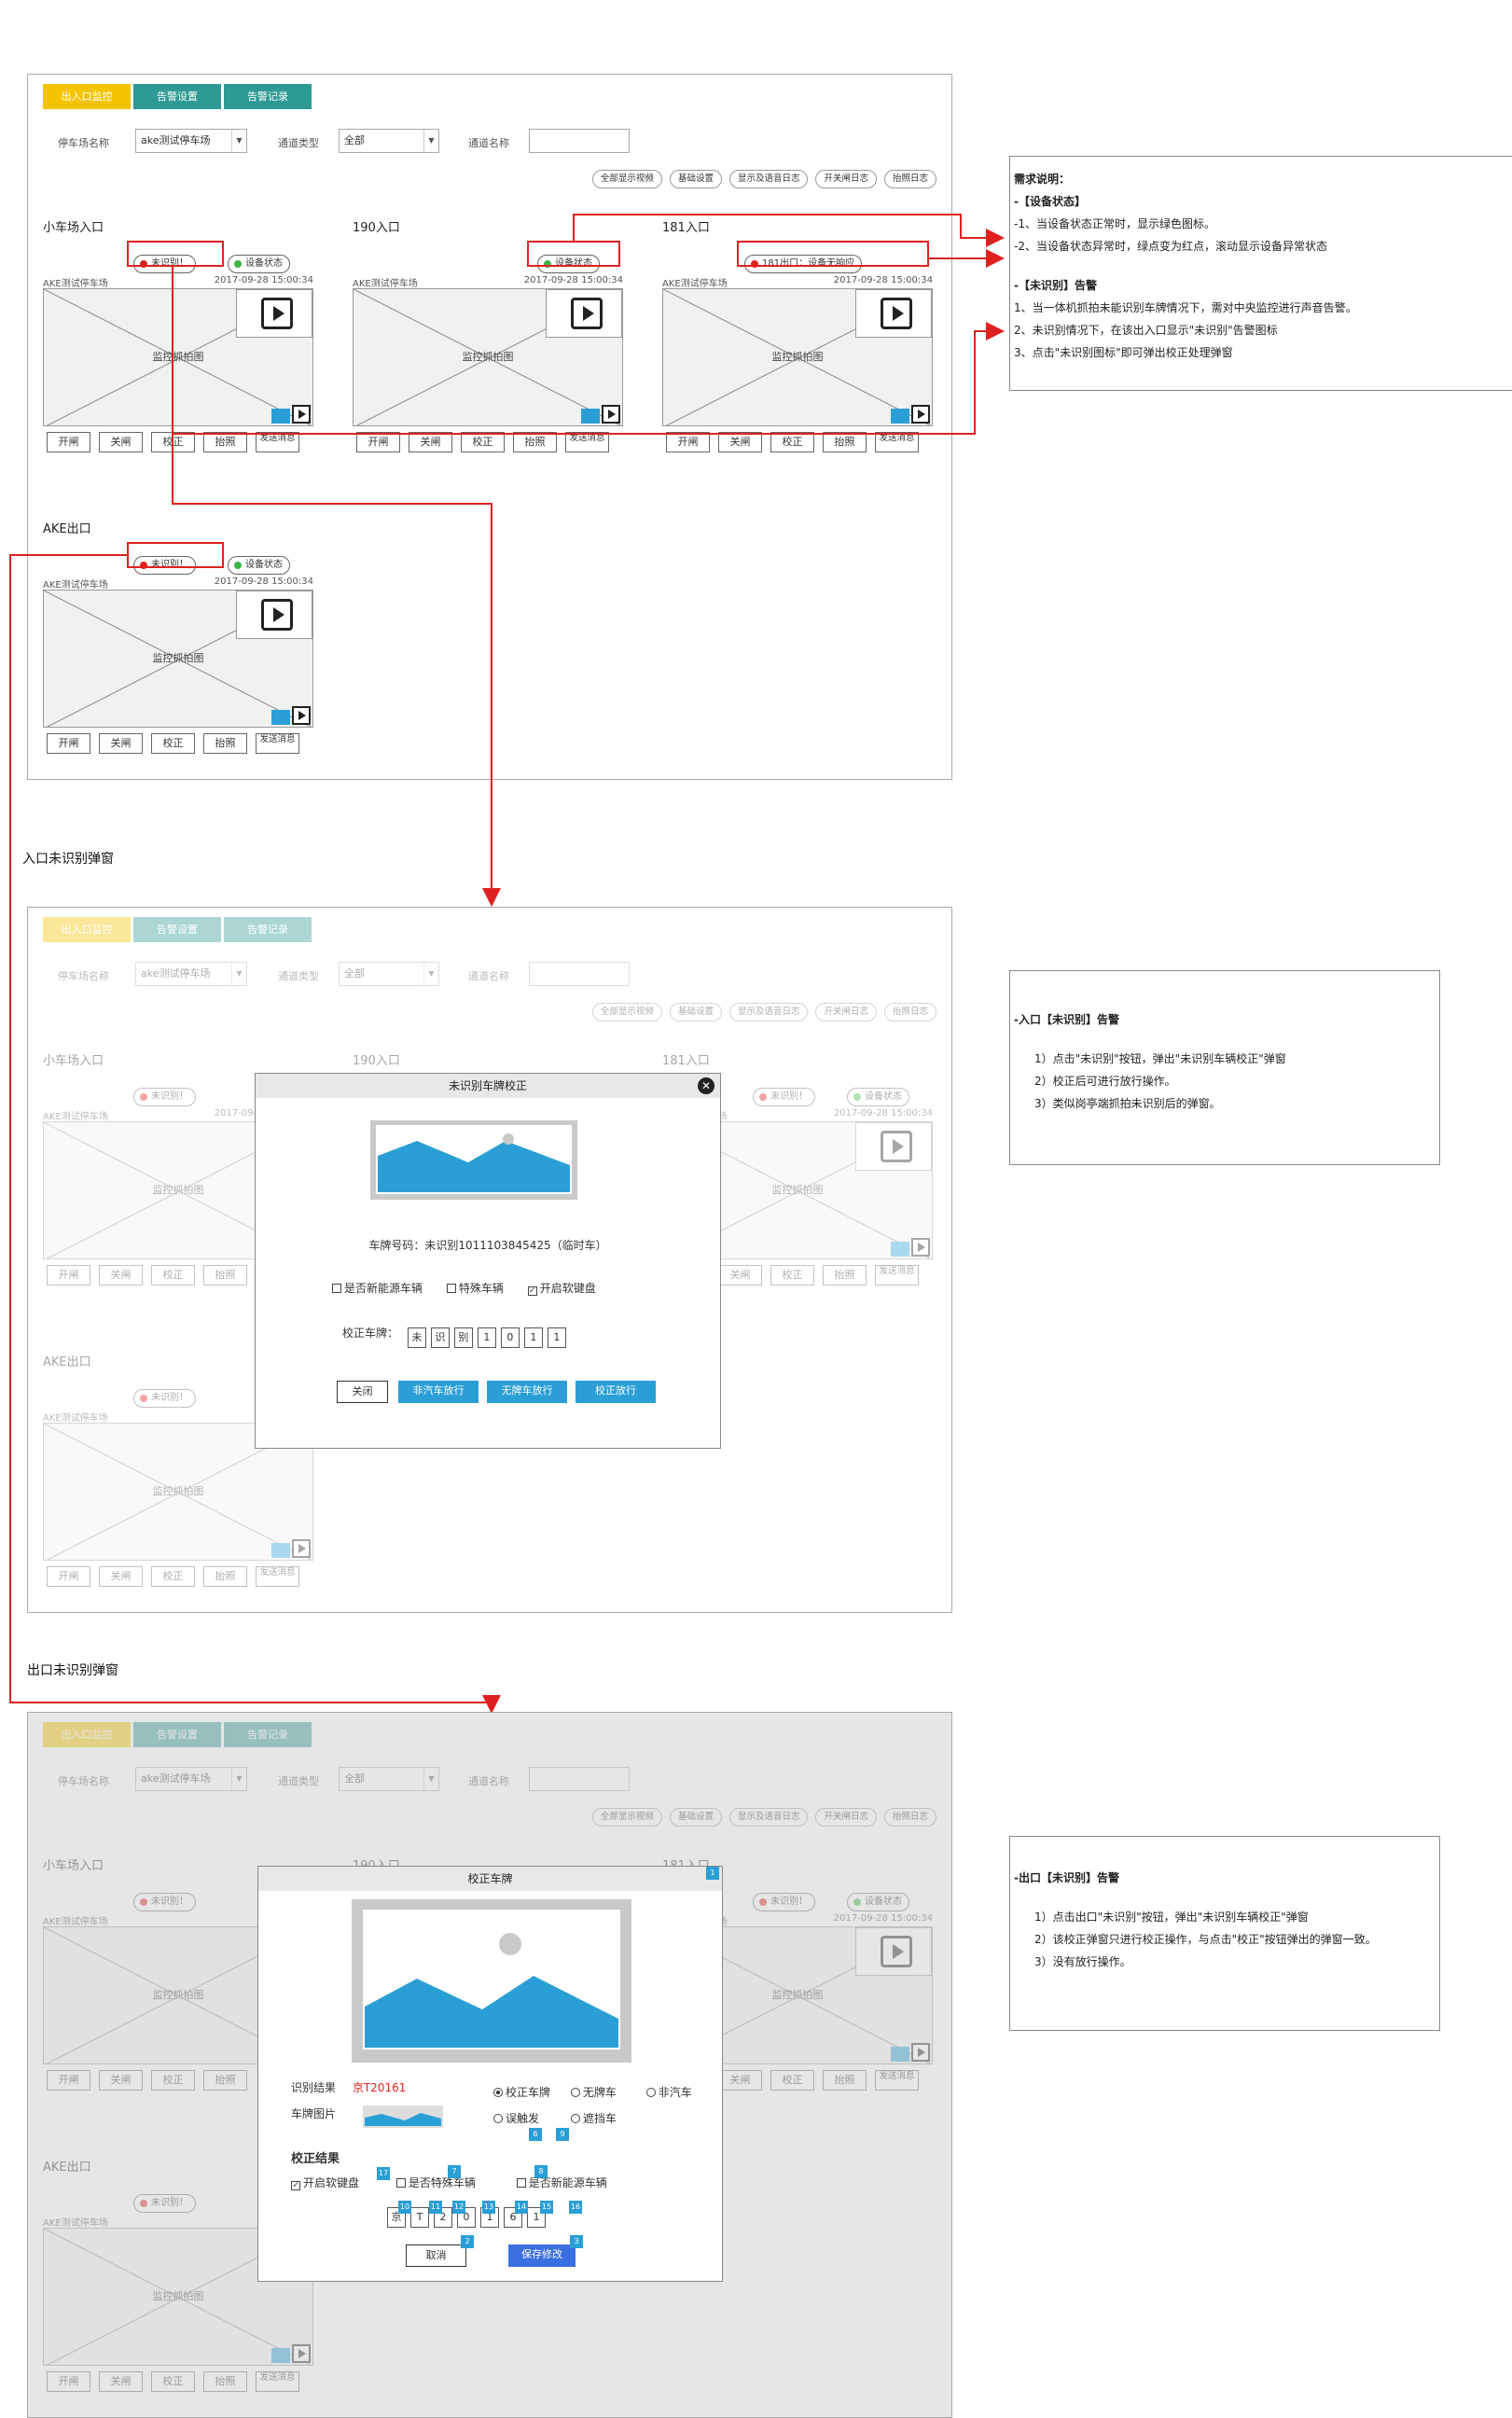 This screenshot has width=1512, height=2418. What do you see at coordinates (268, 96) in the screenshot?
I see `tab-alarm-records: 告警记录` at bounding box center [268, 96].